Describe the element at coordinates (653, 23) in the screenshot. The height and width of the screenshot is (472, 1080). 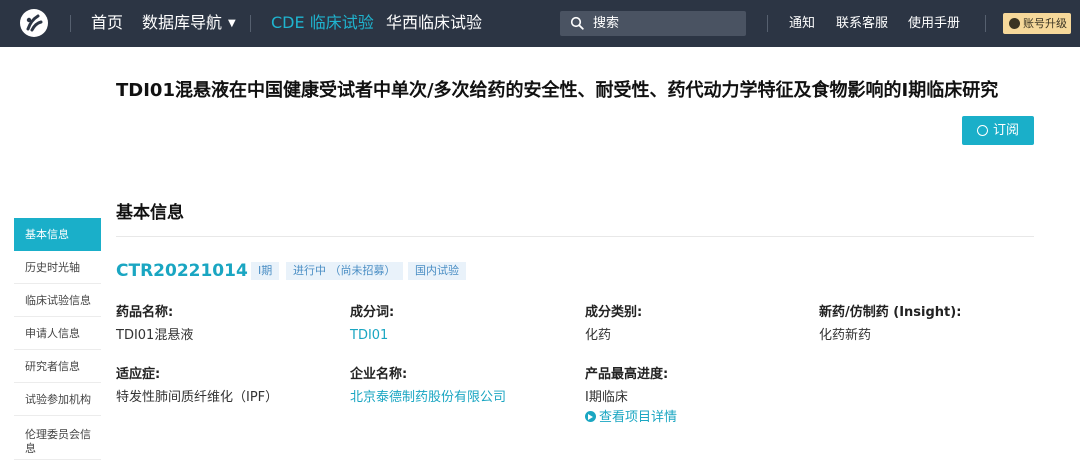
I see `search-input: 搜索` at that location.